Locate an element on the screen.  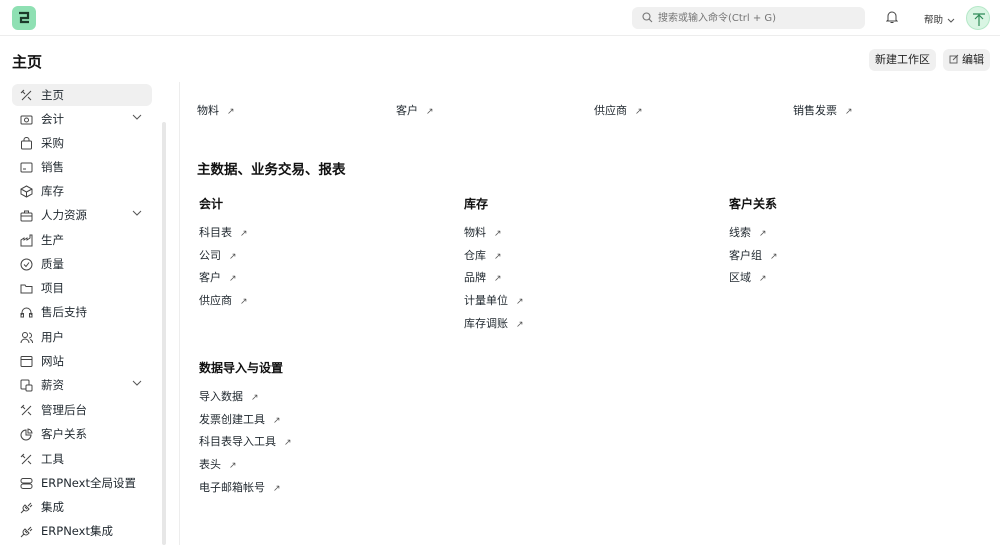
sidebar-item-home: 主页 is located at coordinates (82, 95).